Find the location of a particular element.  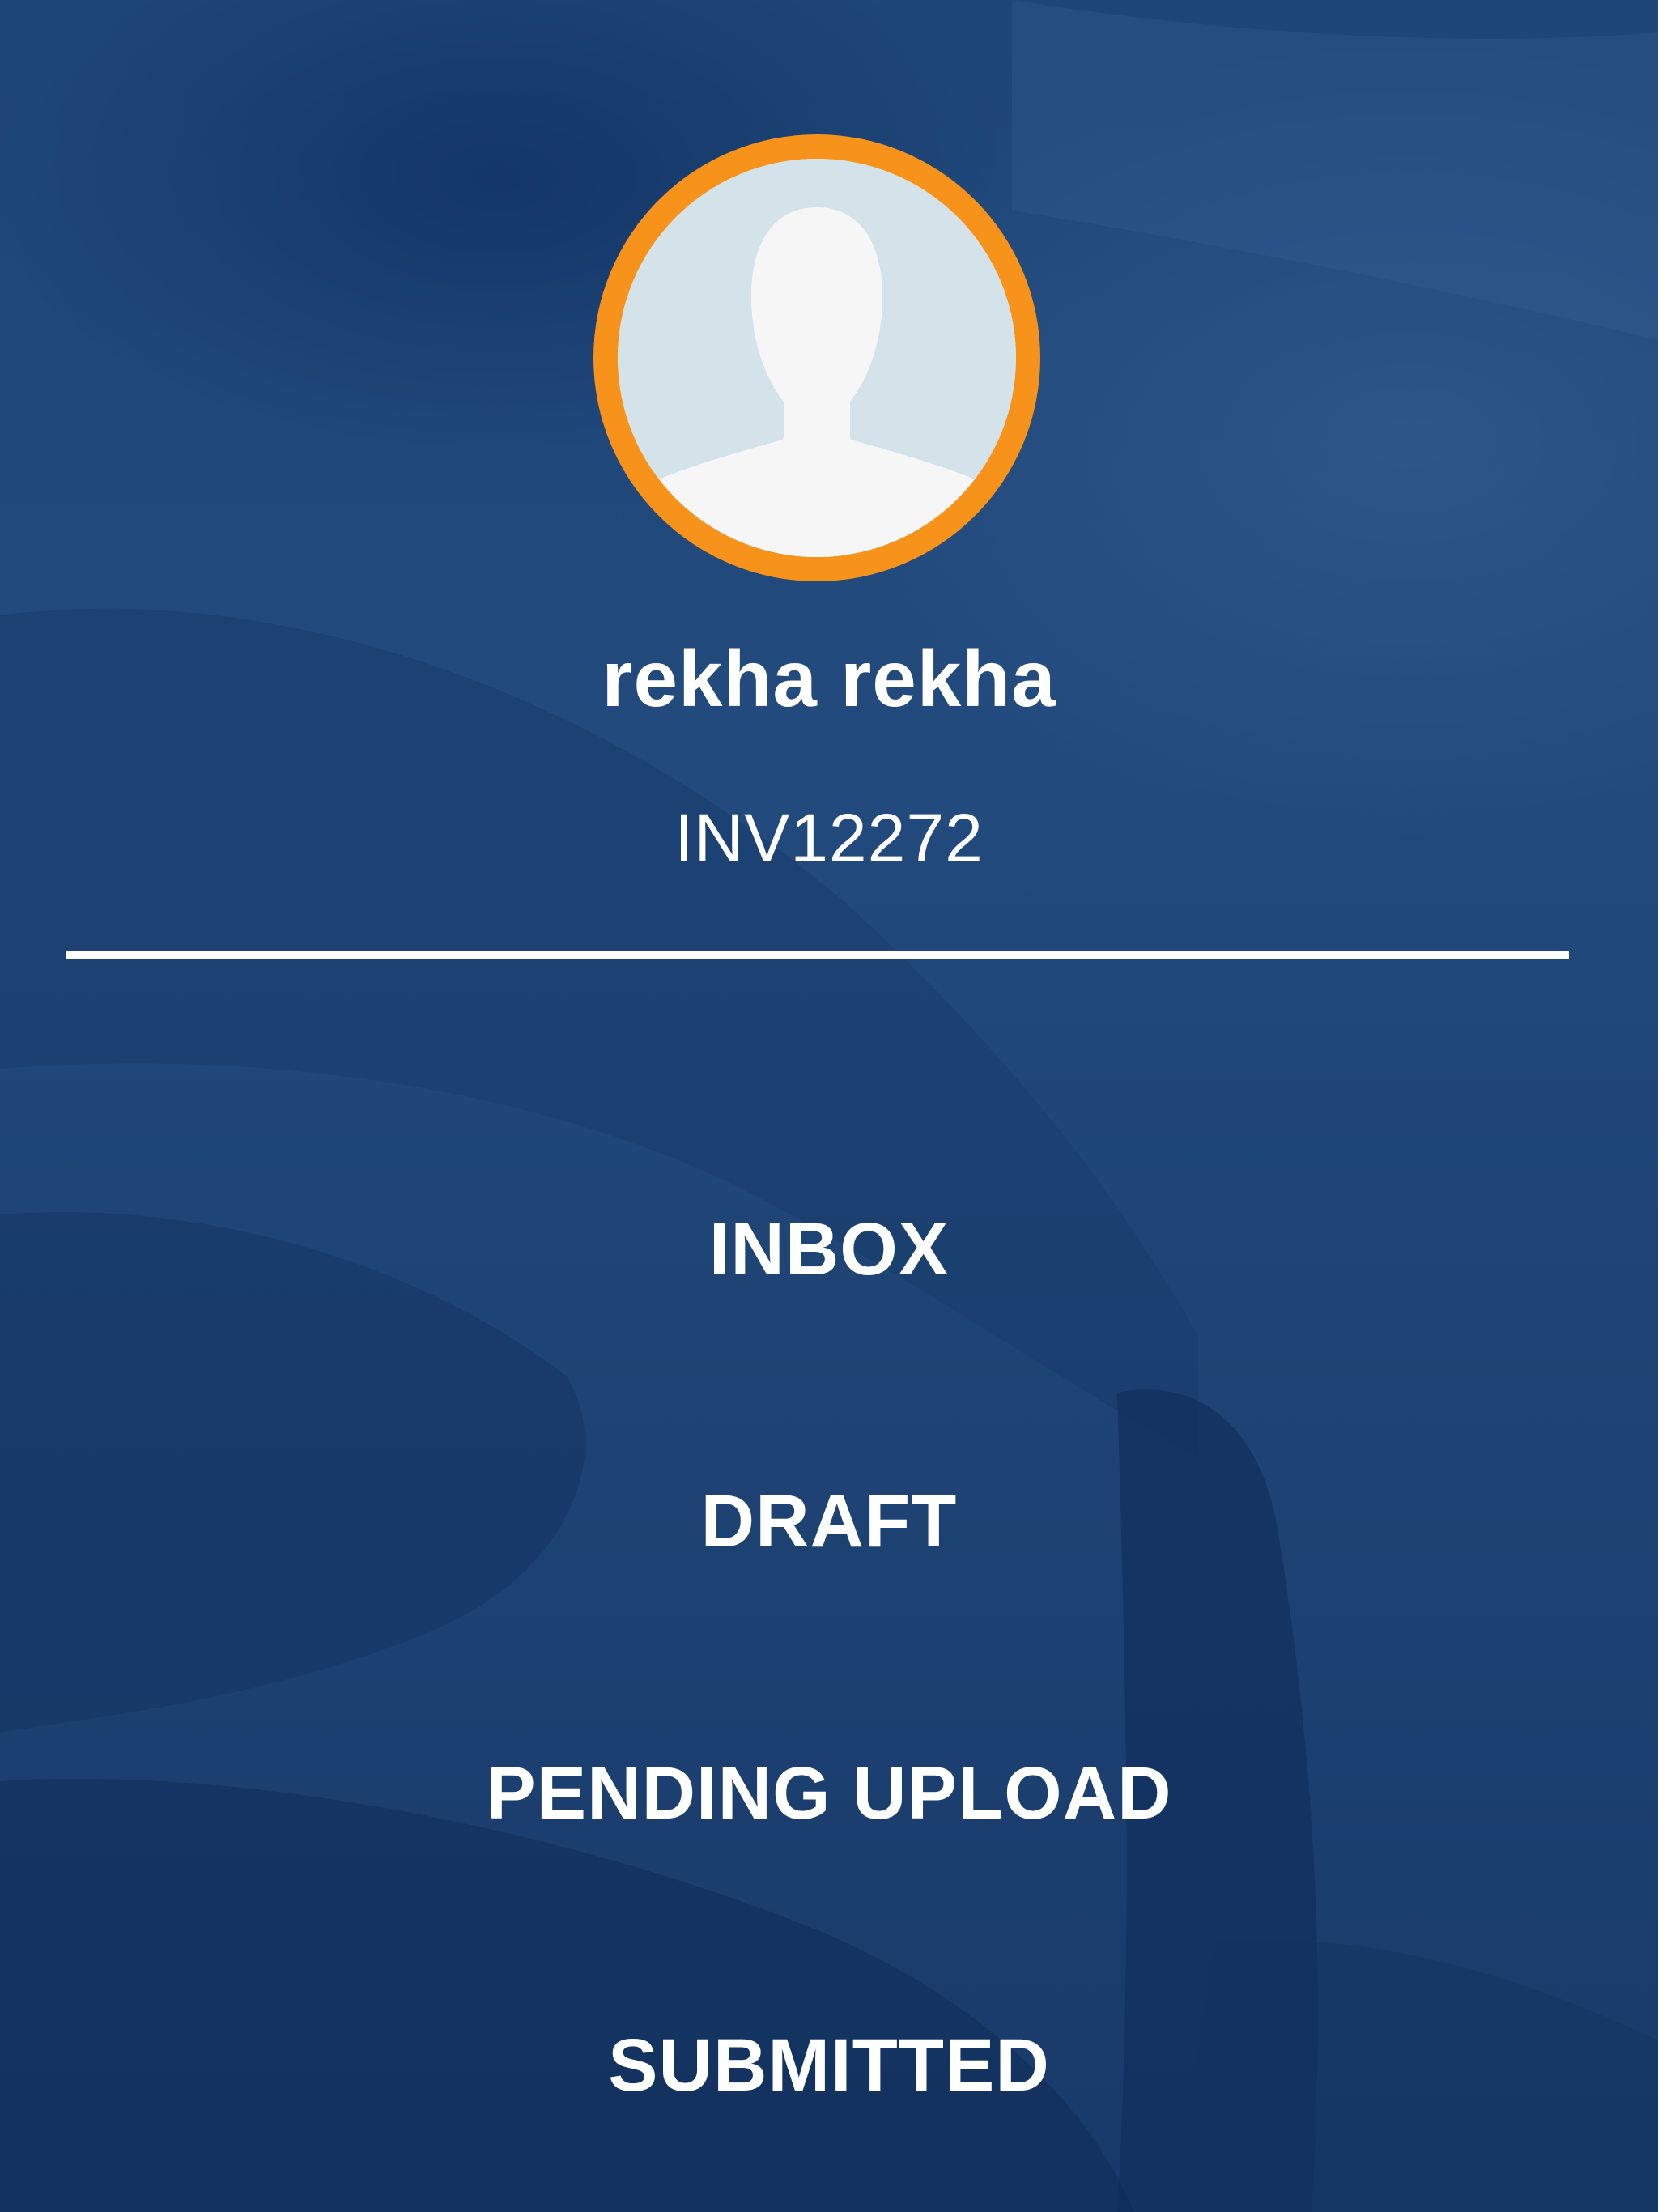

menu-item-draft: DRAFT is located at coordinates (829, 1522).